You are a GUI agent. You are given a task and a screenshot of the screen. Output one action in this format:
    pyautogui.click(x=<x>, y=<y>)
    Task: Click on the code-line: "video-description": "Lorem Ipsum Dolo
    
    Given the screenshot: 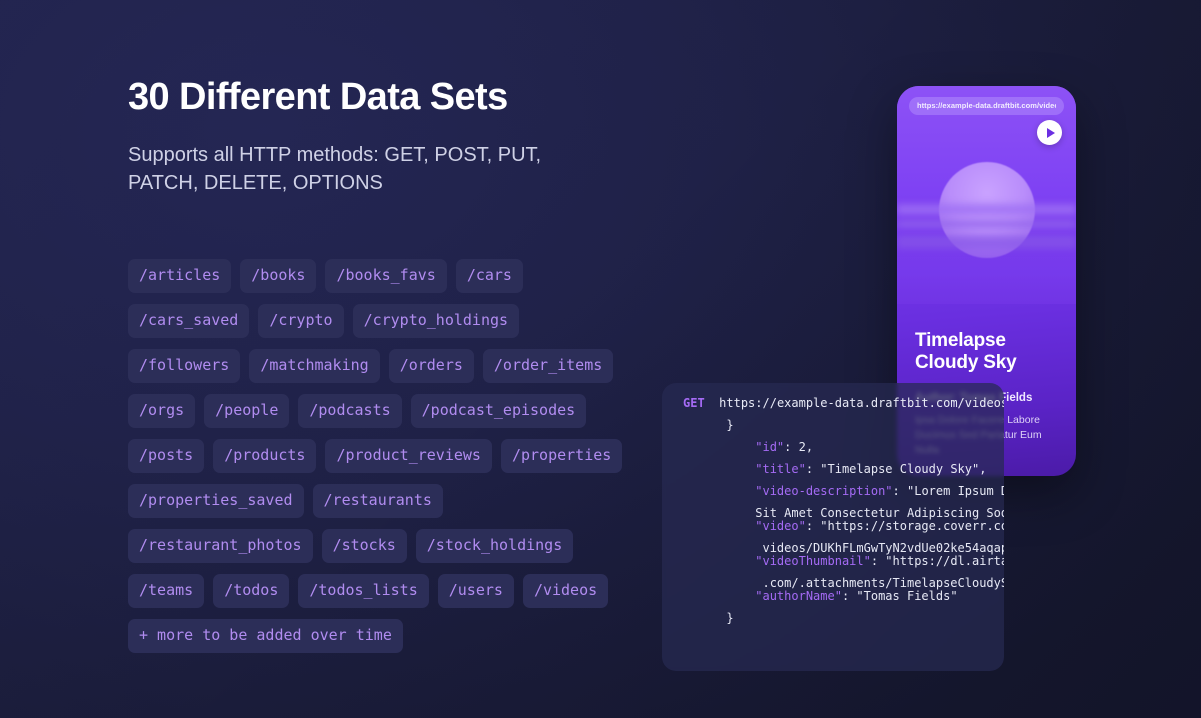 What is the action you would take?
    pyautogui.click(x=879, y=491)
    